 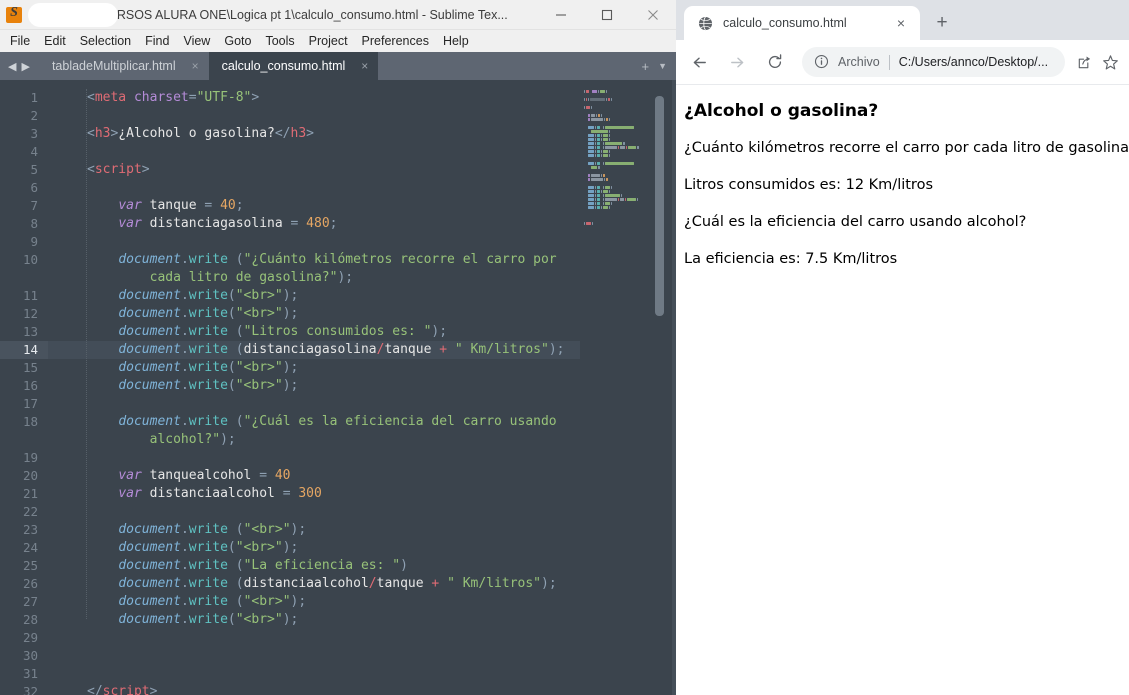 I want to click on minimap-scroll-track, so click(x=662, y=391).